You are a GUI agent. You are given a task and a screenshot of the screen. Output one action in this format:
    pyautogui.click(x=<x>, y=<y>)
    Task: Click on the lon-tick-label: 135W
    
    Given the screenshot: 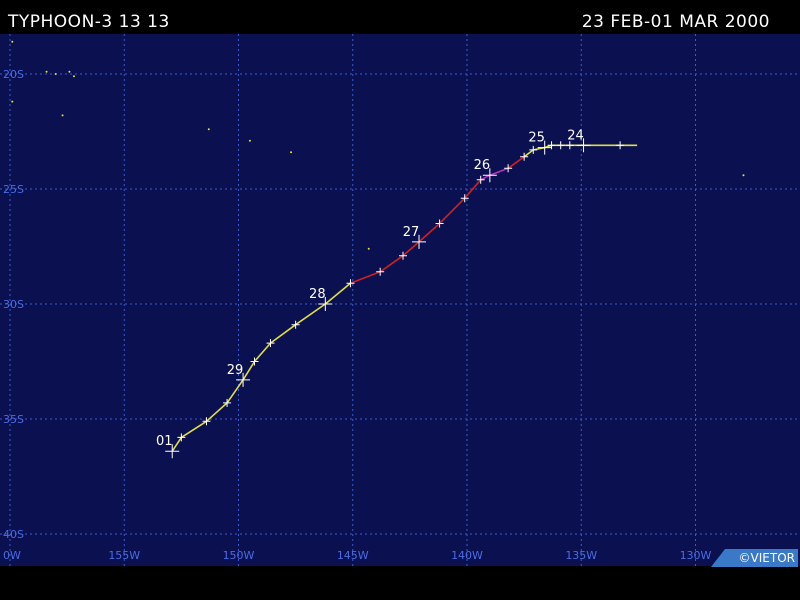 What is the action you would take?
    pyautogui.click(x=581, y=555)
    